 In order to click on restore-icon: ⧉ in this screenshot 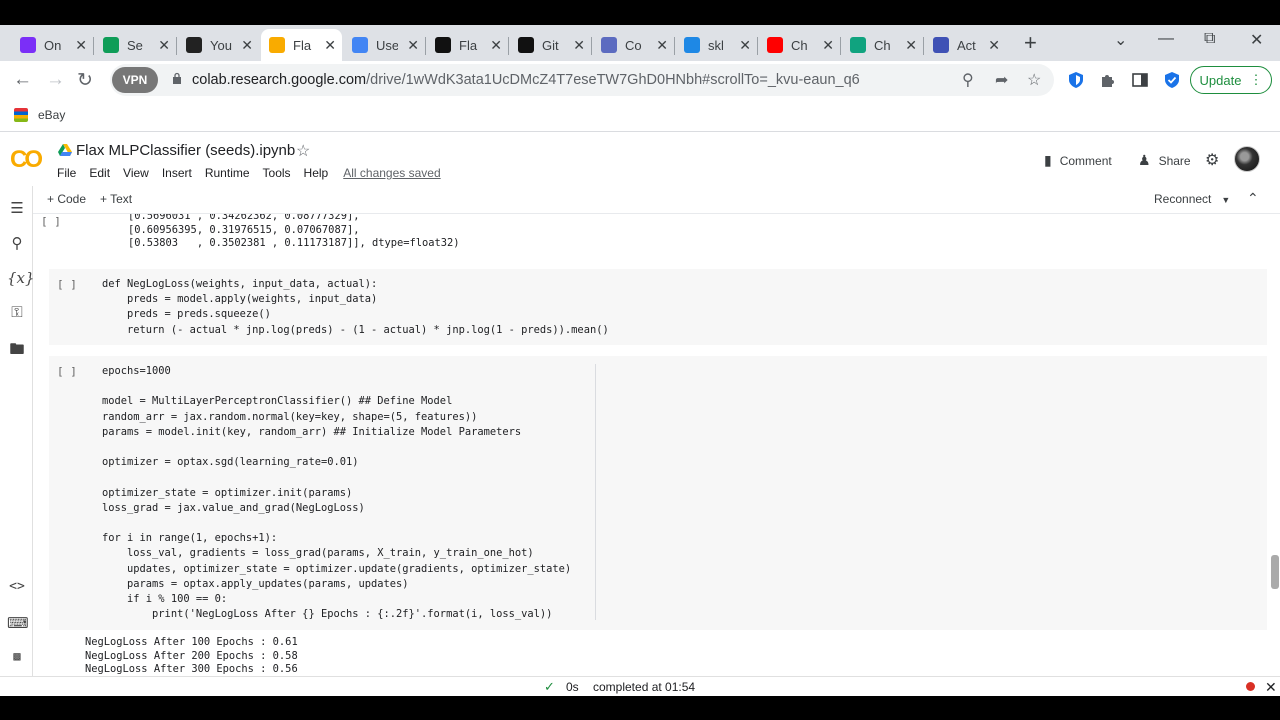, I will do `click(1209, 39)`.